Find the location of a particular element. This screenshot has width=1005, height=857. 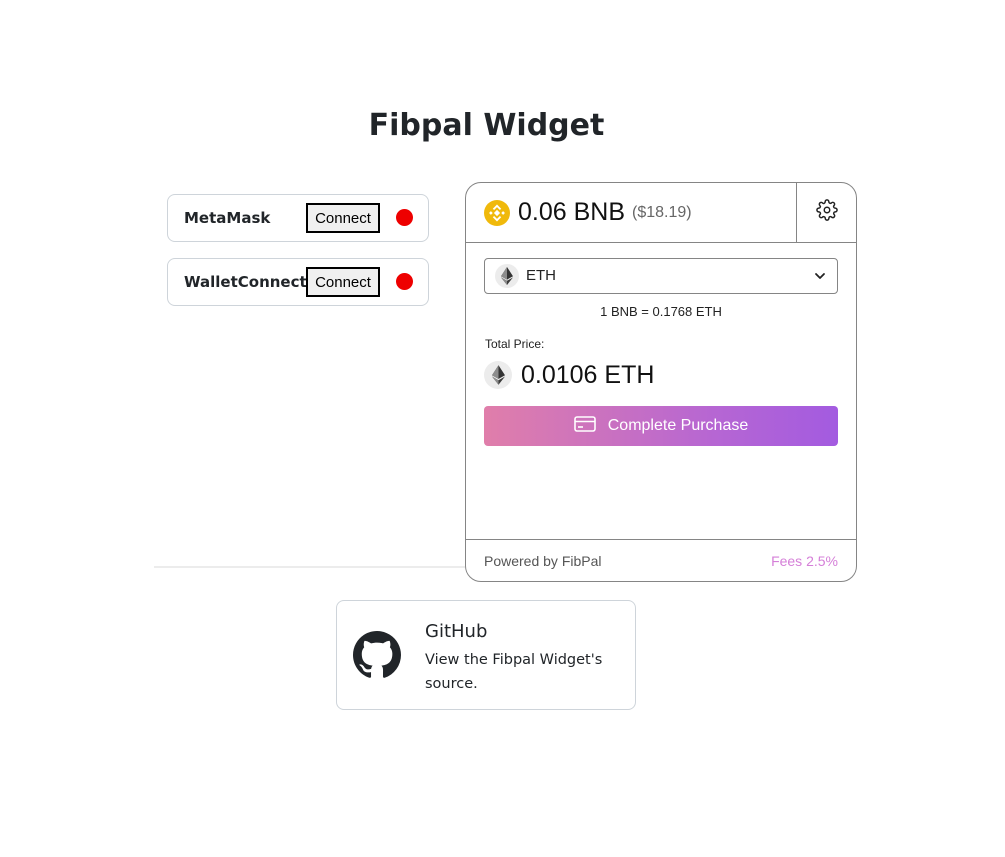

credit-card-icon is located at coordinates (584, 426).